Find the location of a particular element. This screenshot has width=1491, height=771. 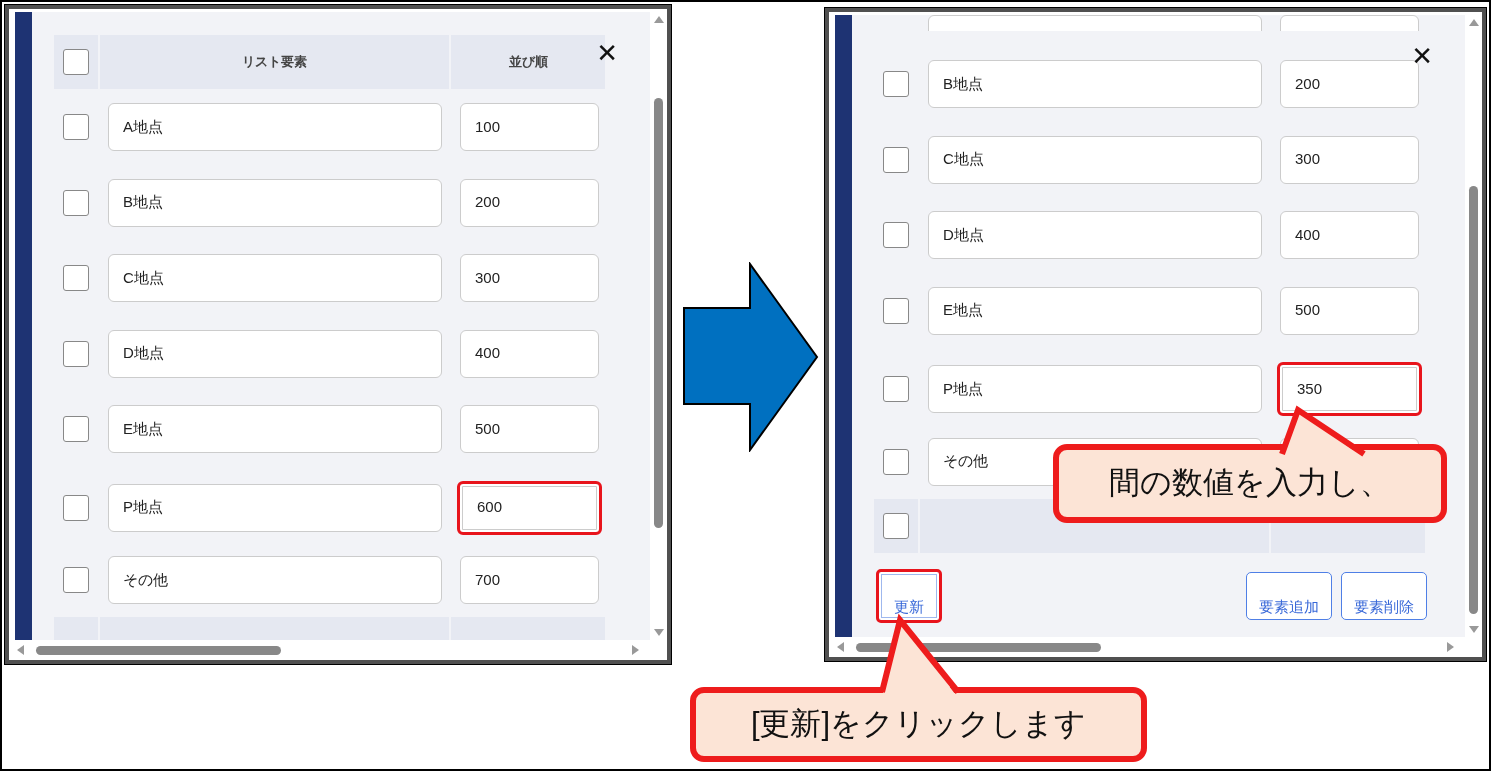

column-header: リスト要素 is located at coordinates (274, 62).